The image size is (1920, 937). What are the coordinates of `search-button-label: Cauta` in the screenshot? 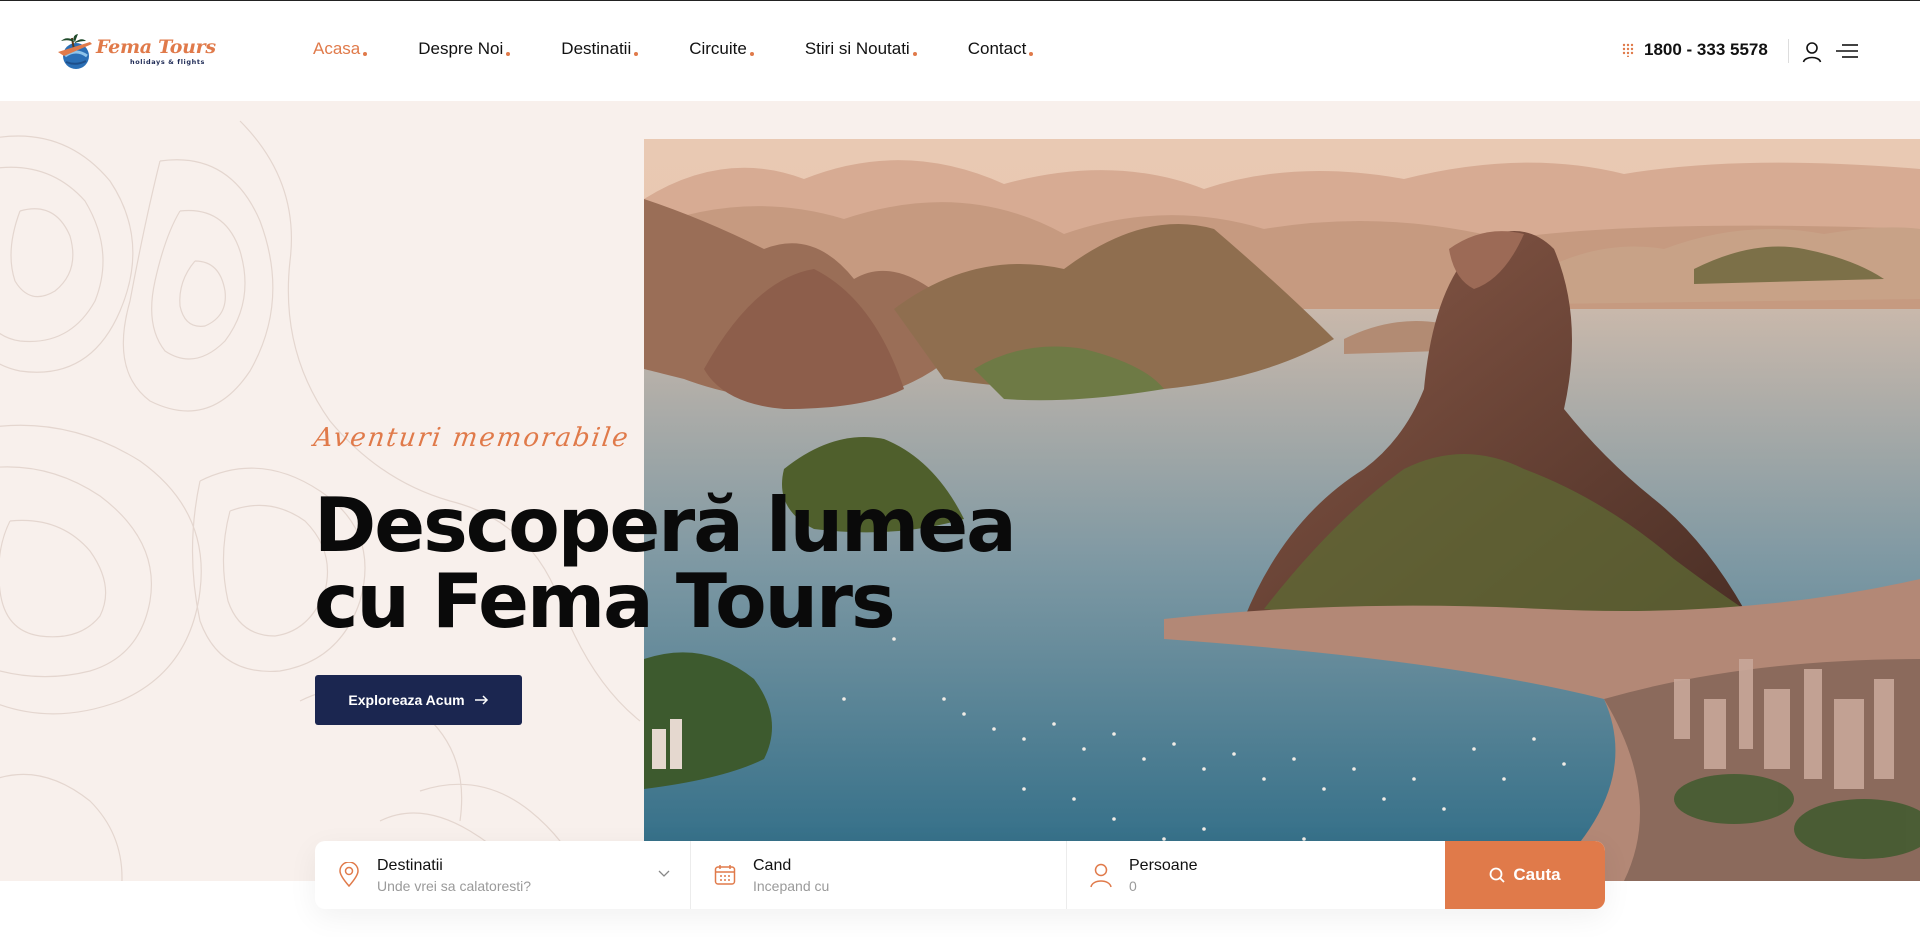 It's located at (1537, 874).